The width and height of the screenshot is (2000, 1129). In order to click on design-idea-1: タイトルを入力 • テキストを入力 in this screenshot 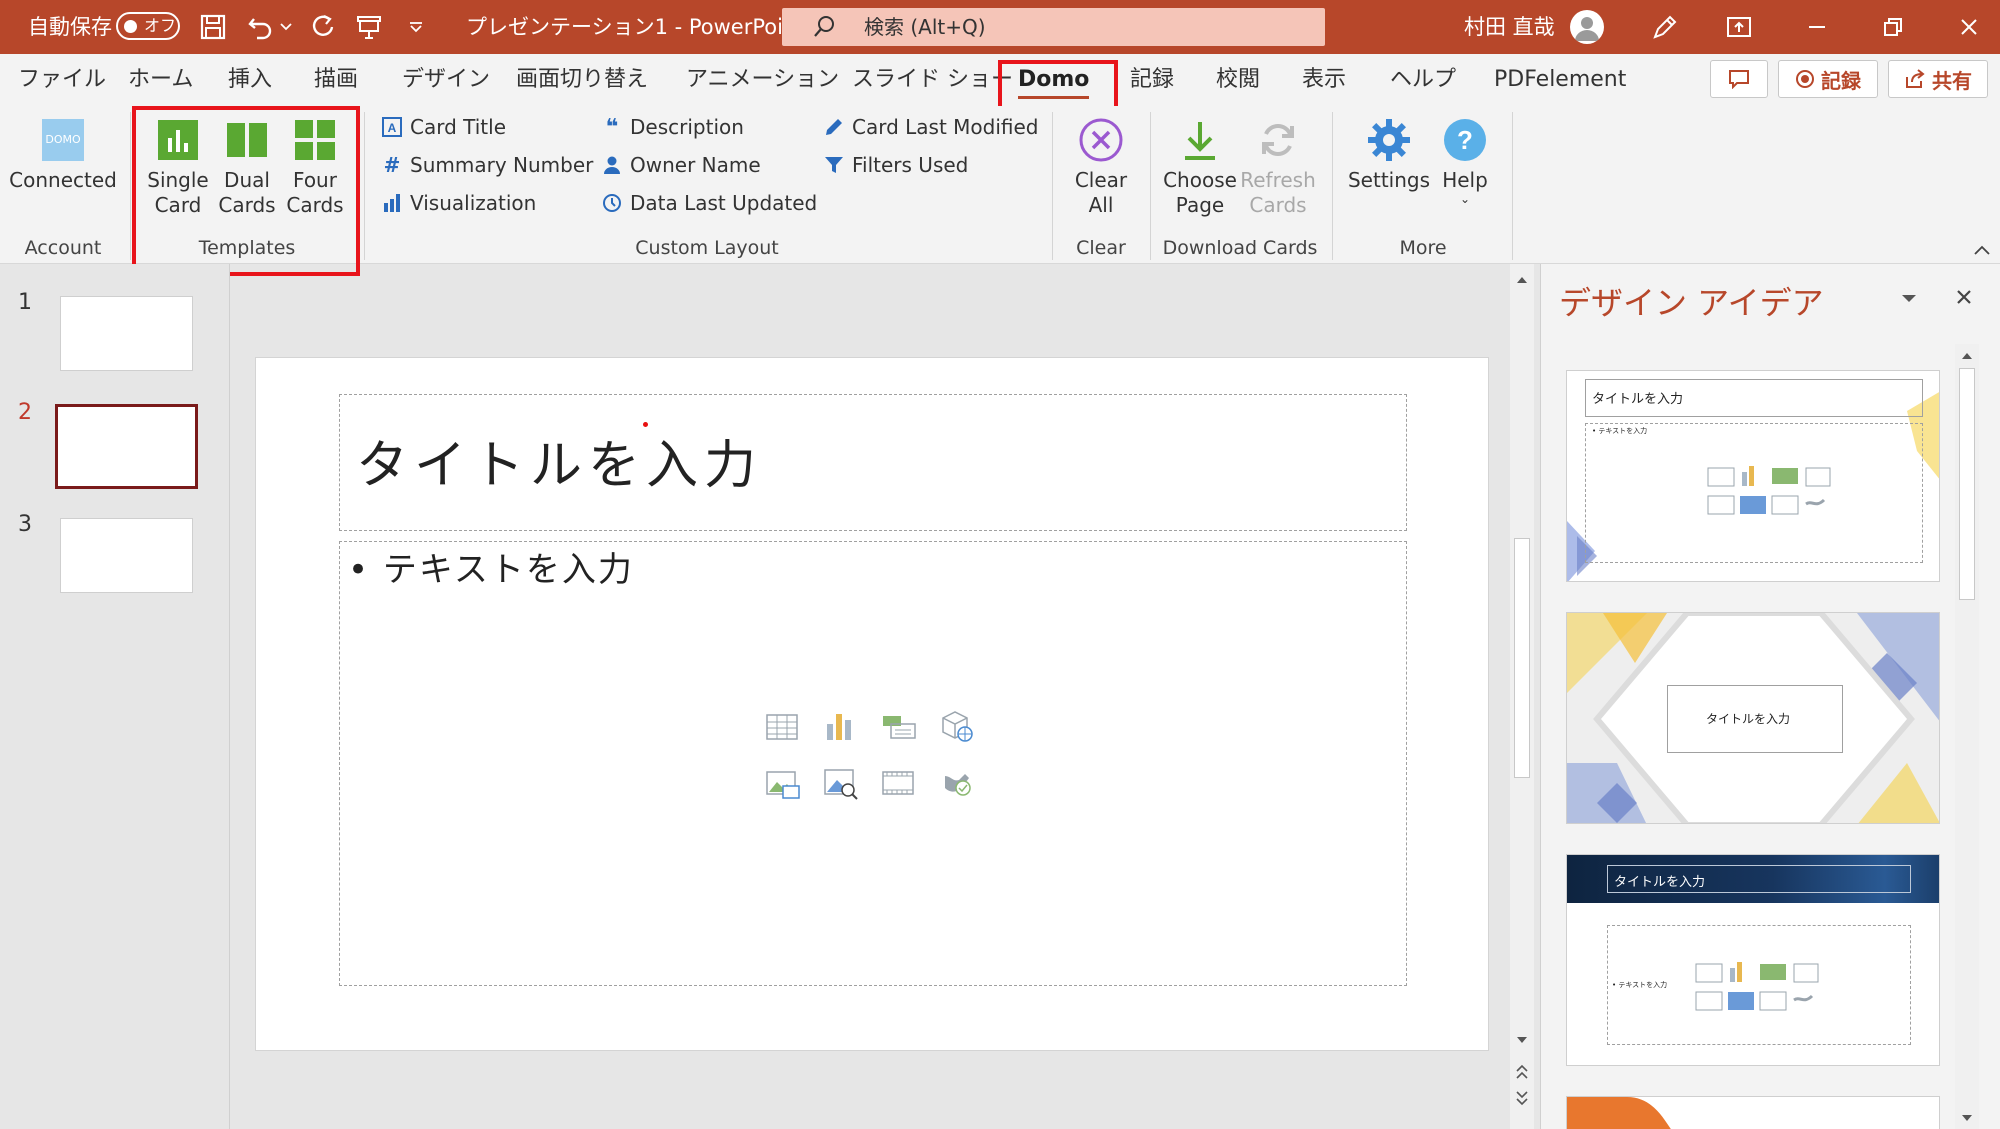, I will do `click(1753, 476)`.